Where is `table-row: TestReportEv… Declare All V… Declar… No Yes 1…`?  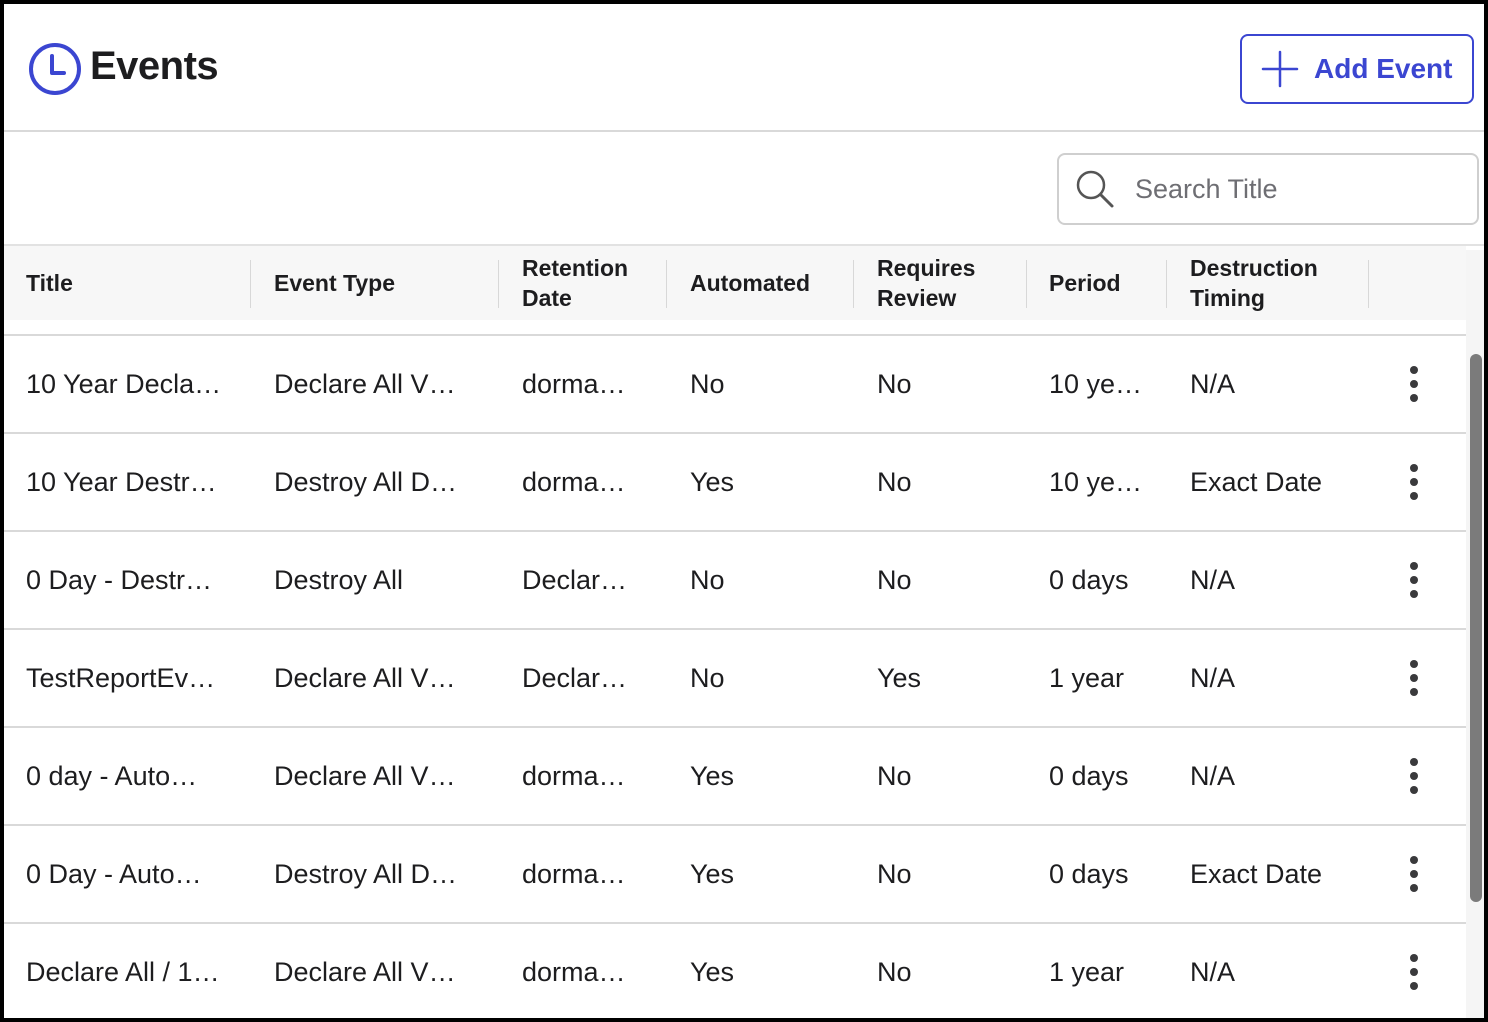
table-row: TestReportEv… Declare All V… Declar… No Yes 1… is located at coordinates (735, 679).